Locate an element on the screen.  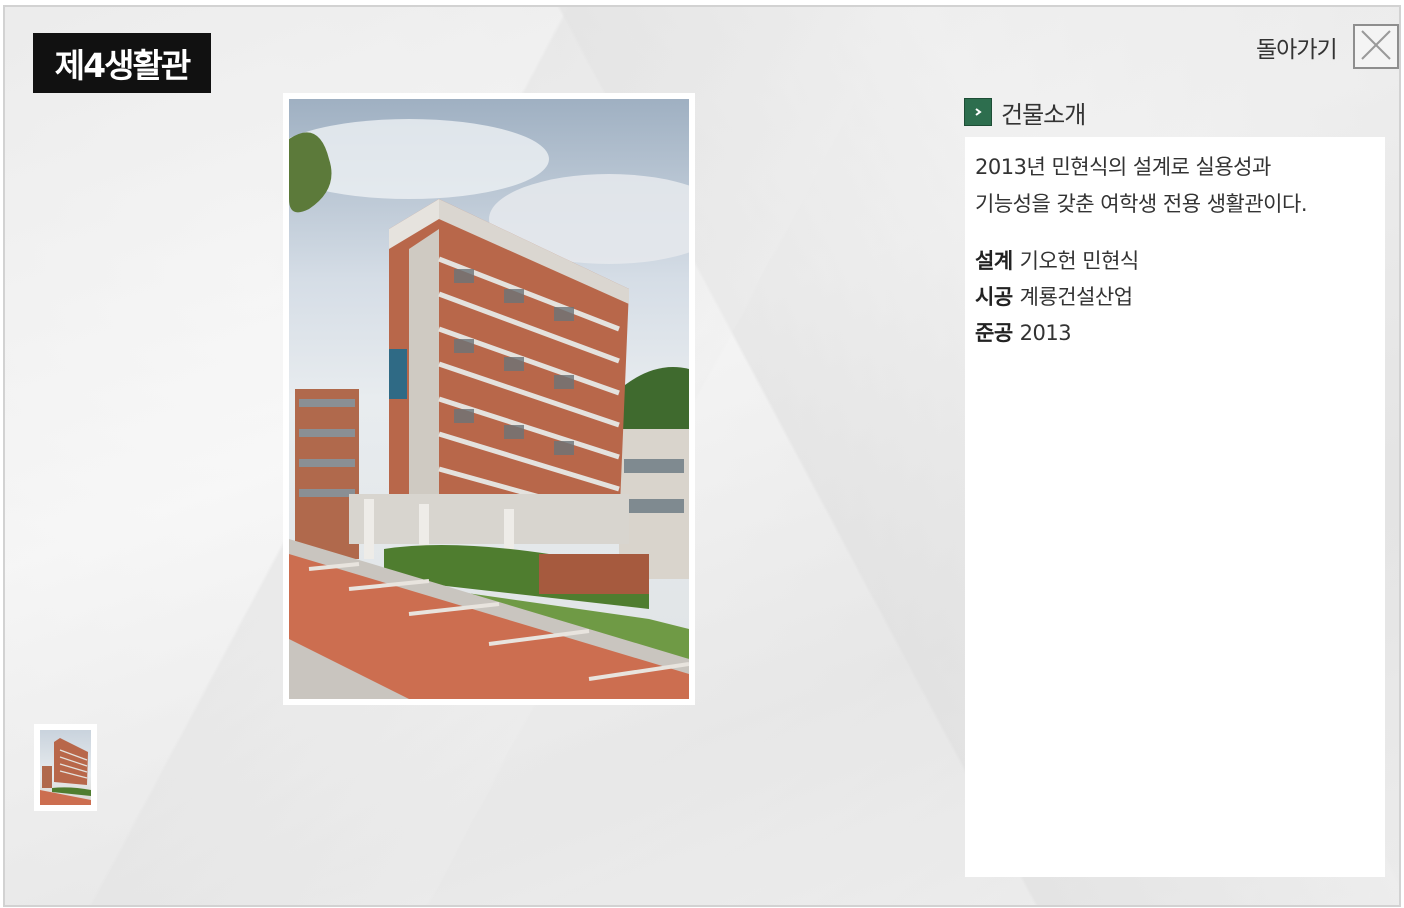
close-x-icon is located at coordinates (1376, 47).